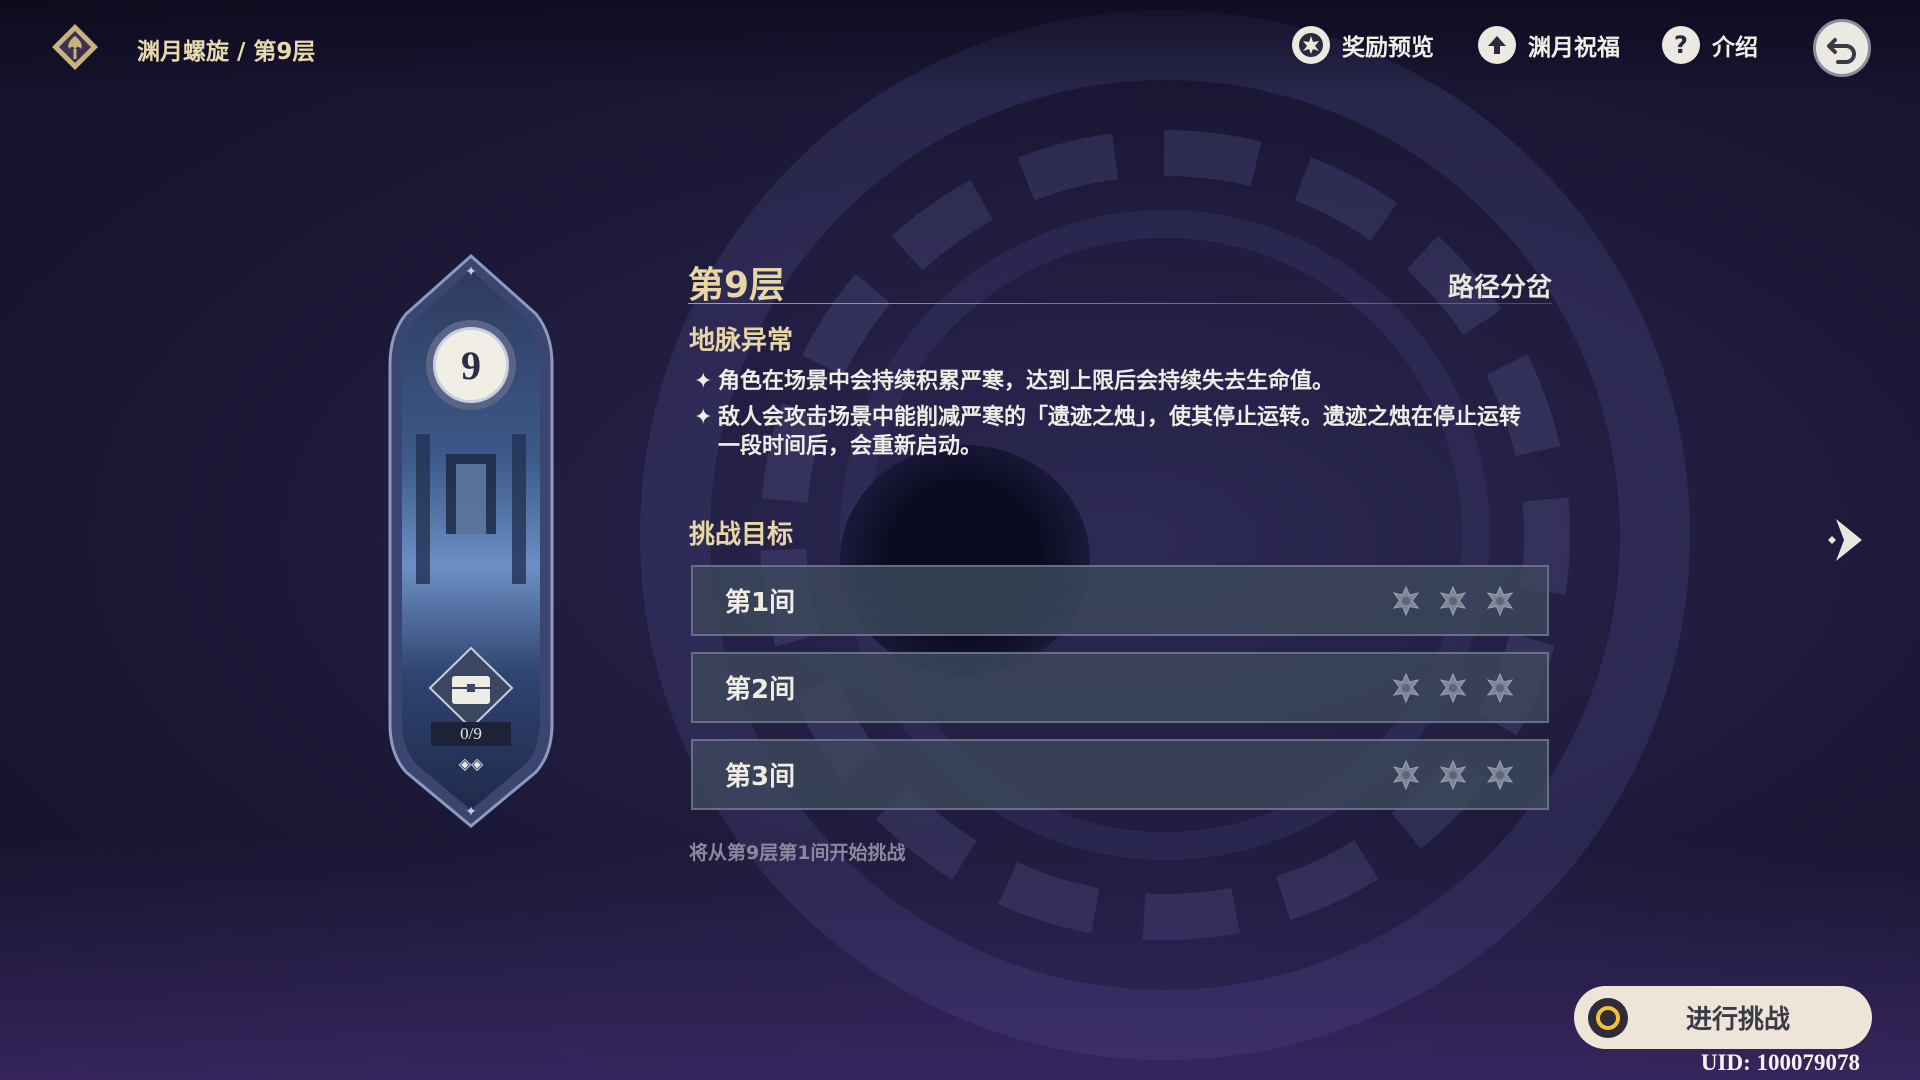 Image resolution: width=1920 pixels, height=1080 pixels. Describe the element at coordinates (760, 777) in the screenshot. I see `chamber-name: 第3间` at that location.